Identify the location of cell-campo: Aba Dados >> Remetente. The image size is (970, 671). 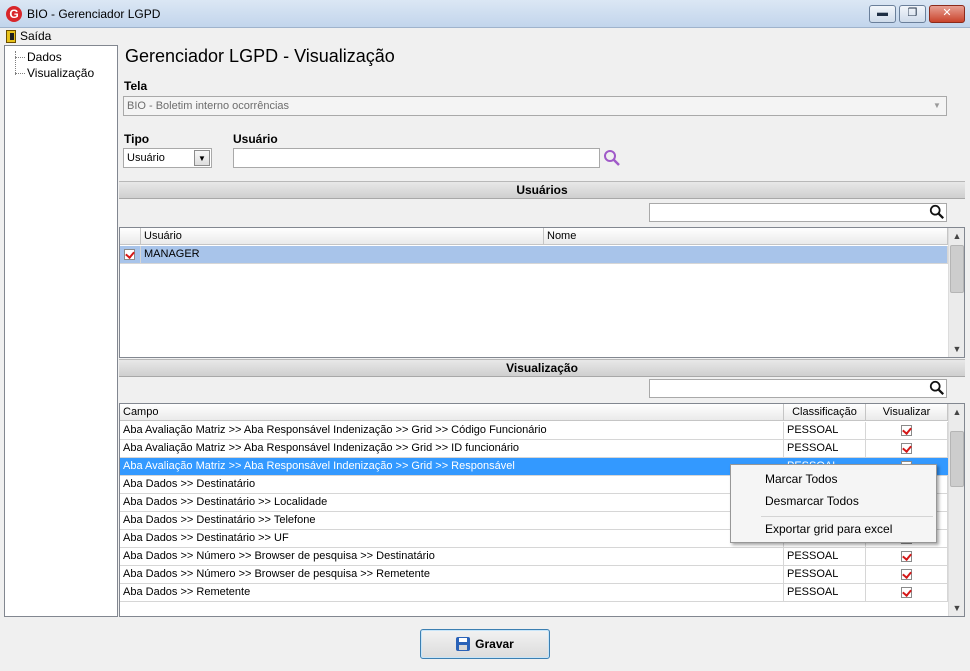
(452, 592).